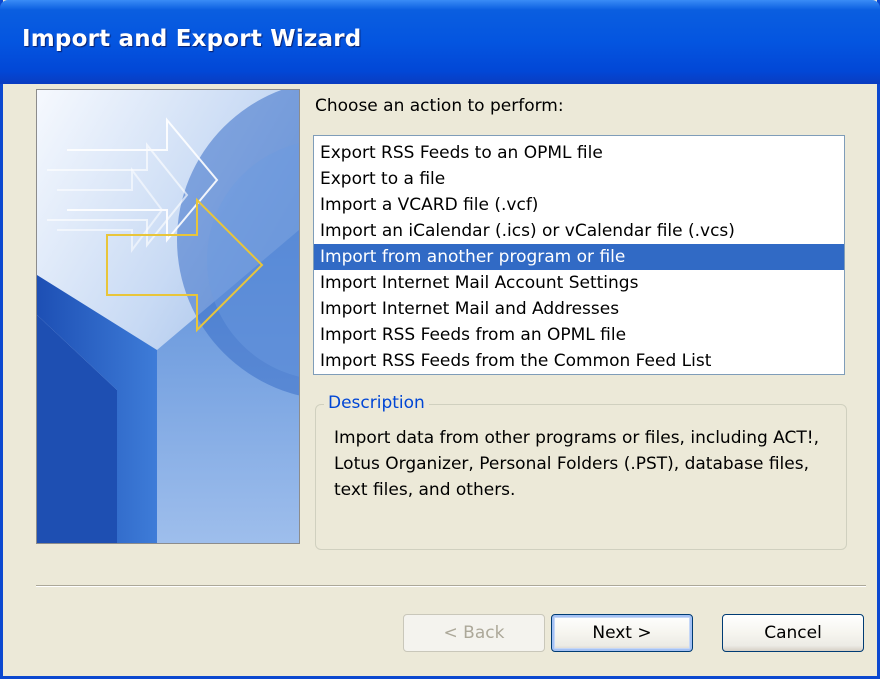 Image resolution: width=880 pixels, height=679 pixels. I want to click on list-item-import-mail-settings: Import Internet Mail Account Settings, so click(579, 283).